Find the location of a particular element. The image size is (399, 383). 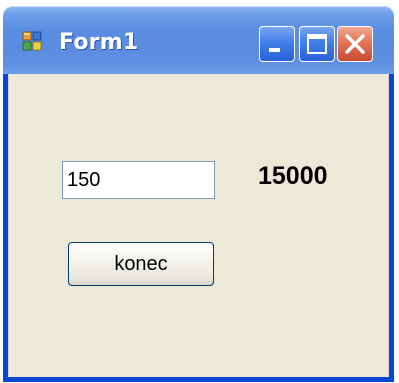

konec-button: konec is located at coordinates (141, 264).